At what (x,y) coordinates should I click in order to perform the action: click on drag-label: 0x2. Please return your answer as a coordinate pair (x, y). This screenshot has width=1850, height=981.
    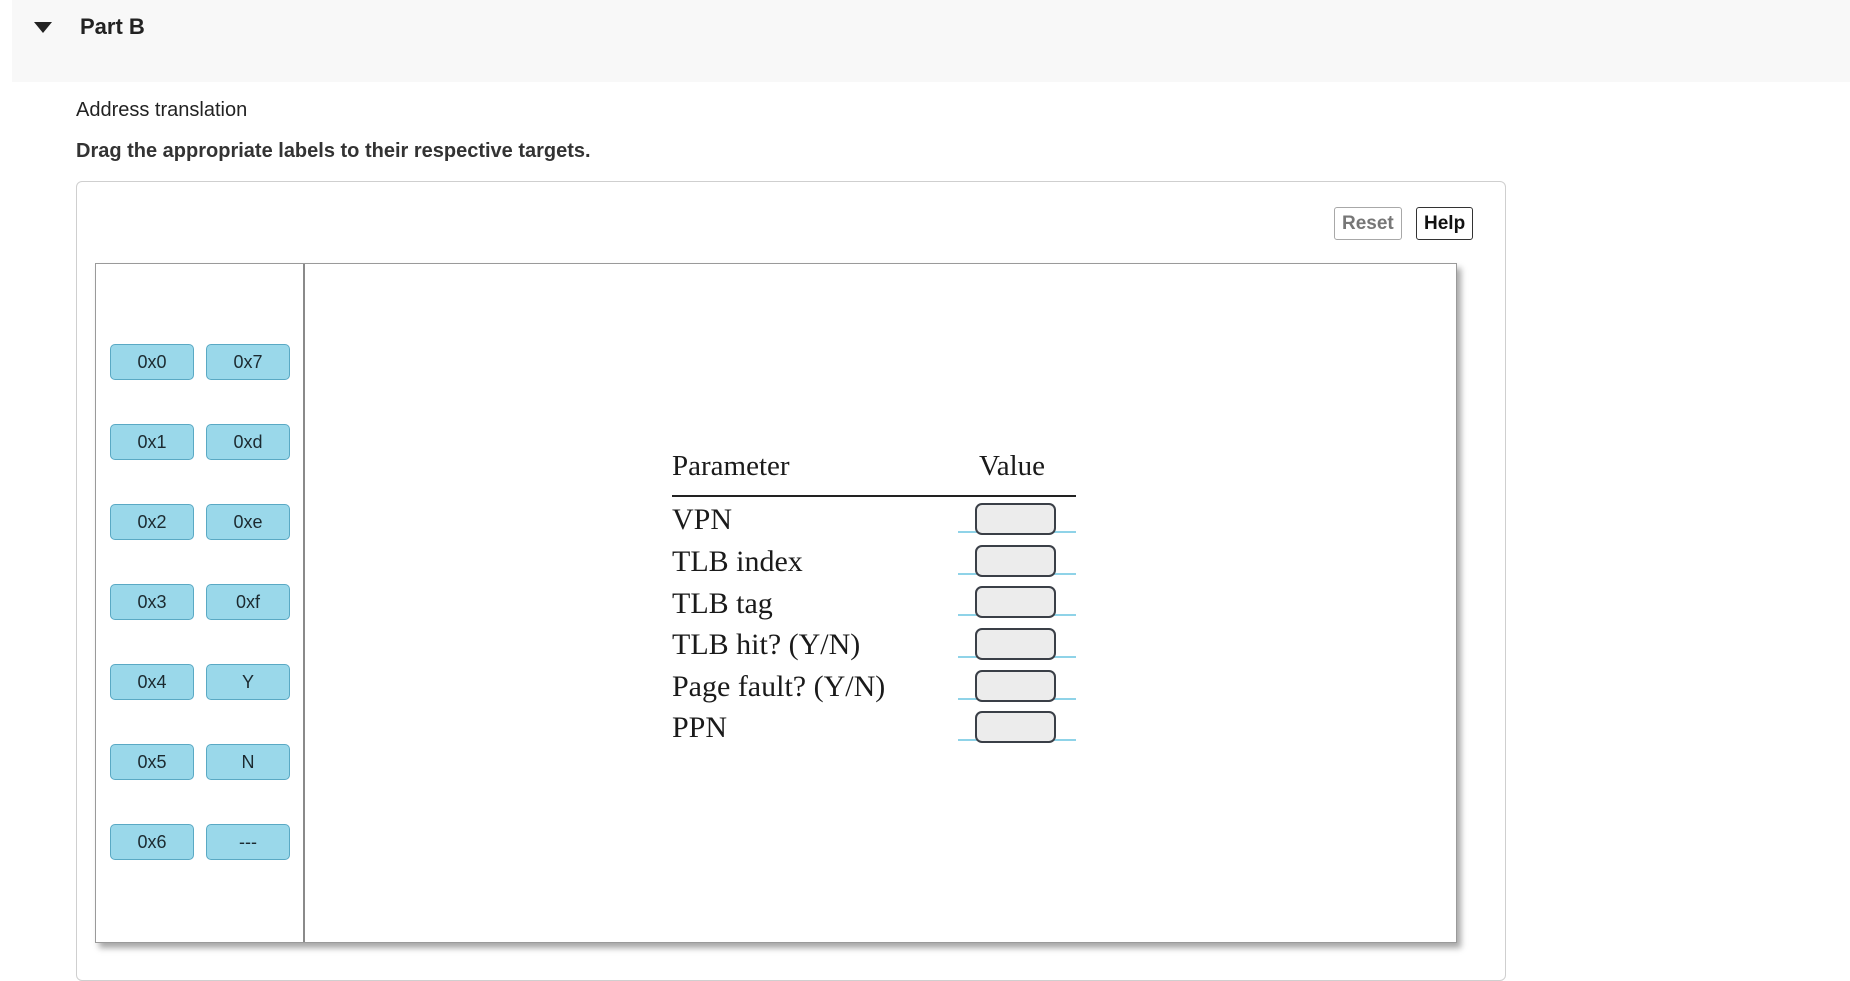
    Looking at the image, I should click on (152, 522).